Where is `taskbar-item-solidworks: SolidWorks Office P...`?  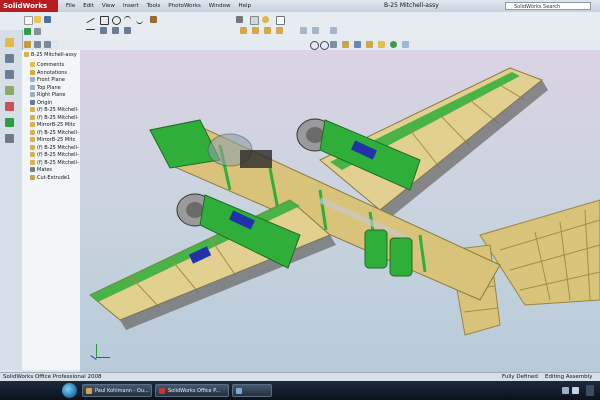 taskbar-item-solidworks: SolidWorks Office P... is located at coordinates (192, 390).